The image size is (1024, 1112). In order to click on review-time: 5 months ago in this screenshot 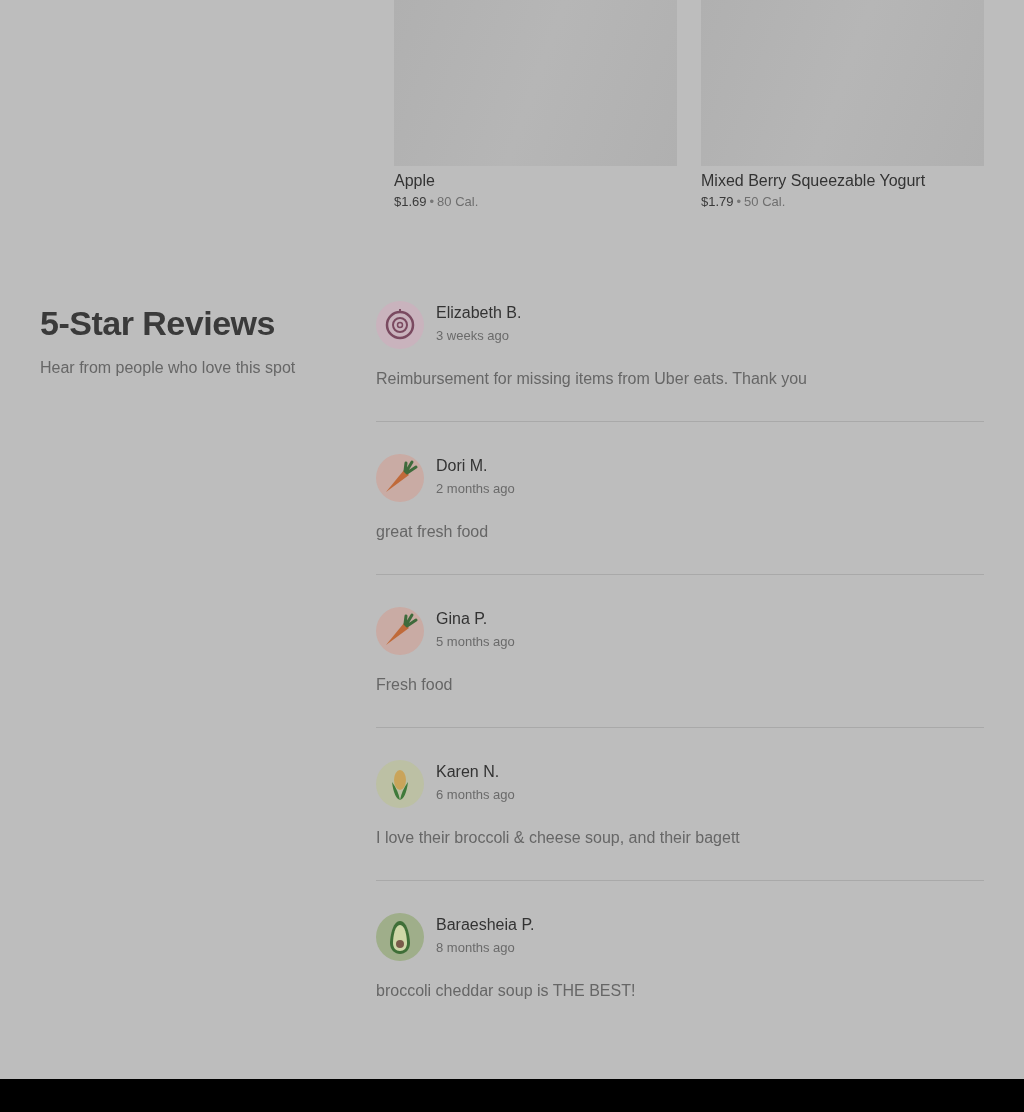, I will do `click(475, 641)`.